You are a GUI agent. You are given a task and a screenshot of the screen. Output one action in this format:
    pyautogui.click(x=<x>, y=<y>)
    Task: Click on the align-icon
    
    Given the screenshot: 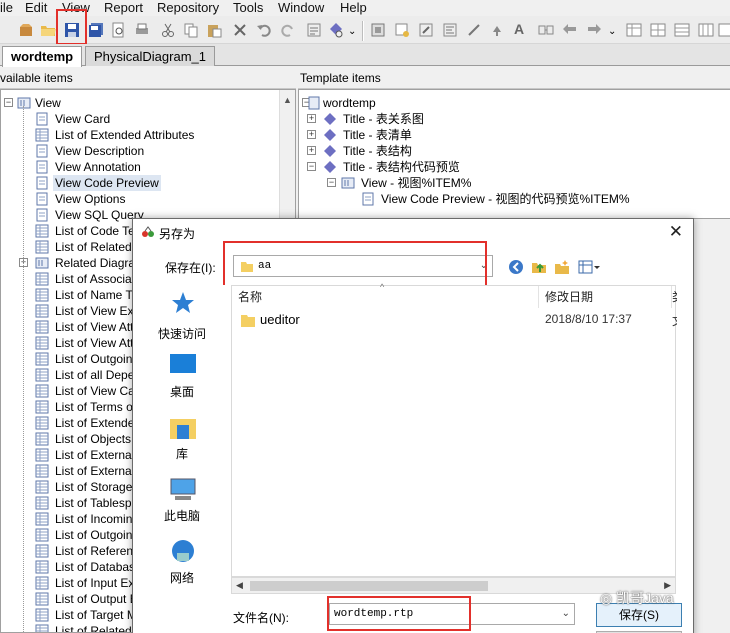 What is the action you would take?
    pyautogui.click(x=450, y=30)
    